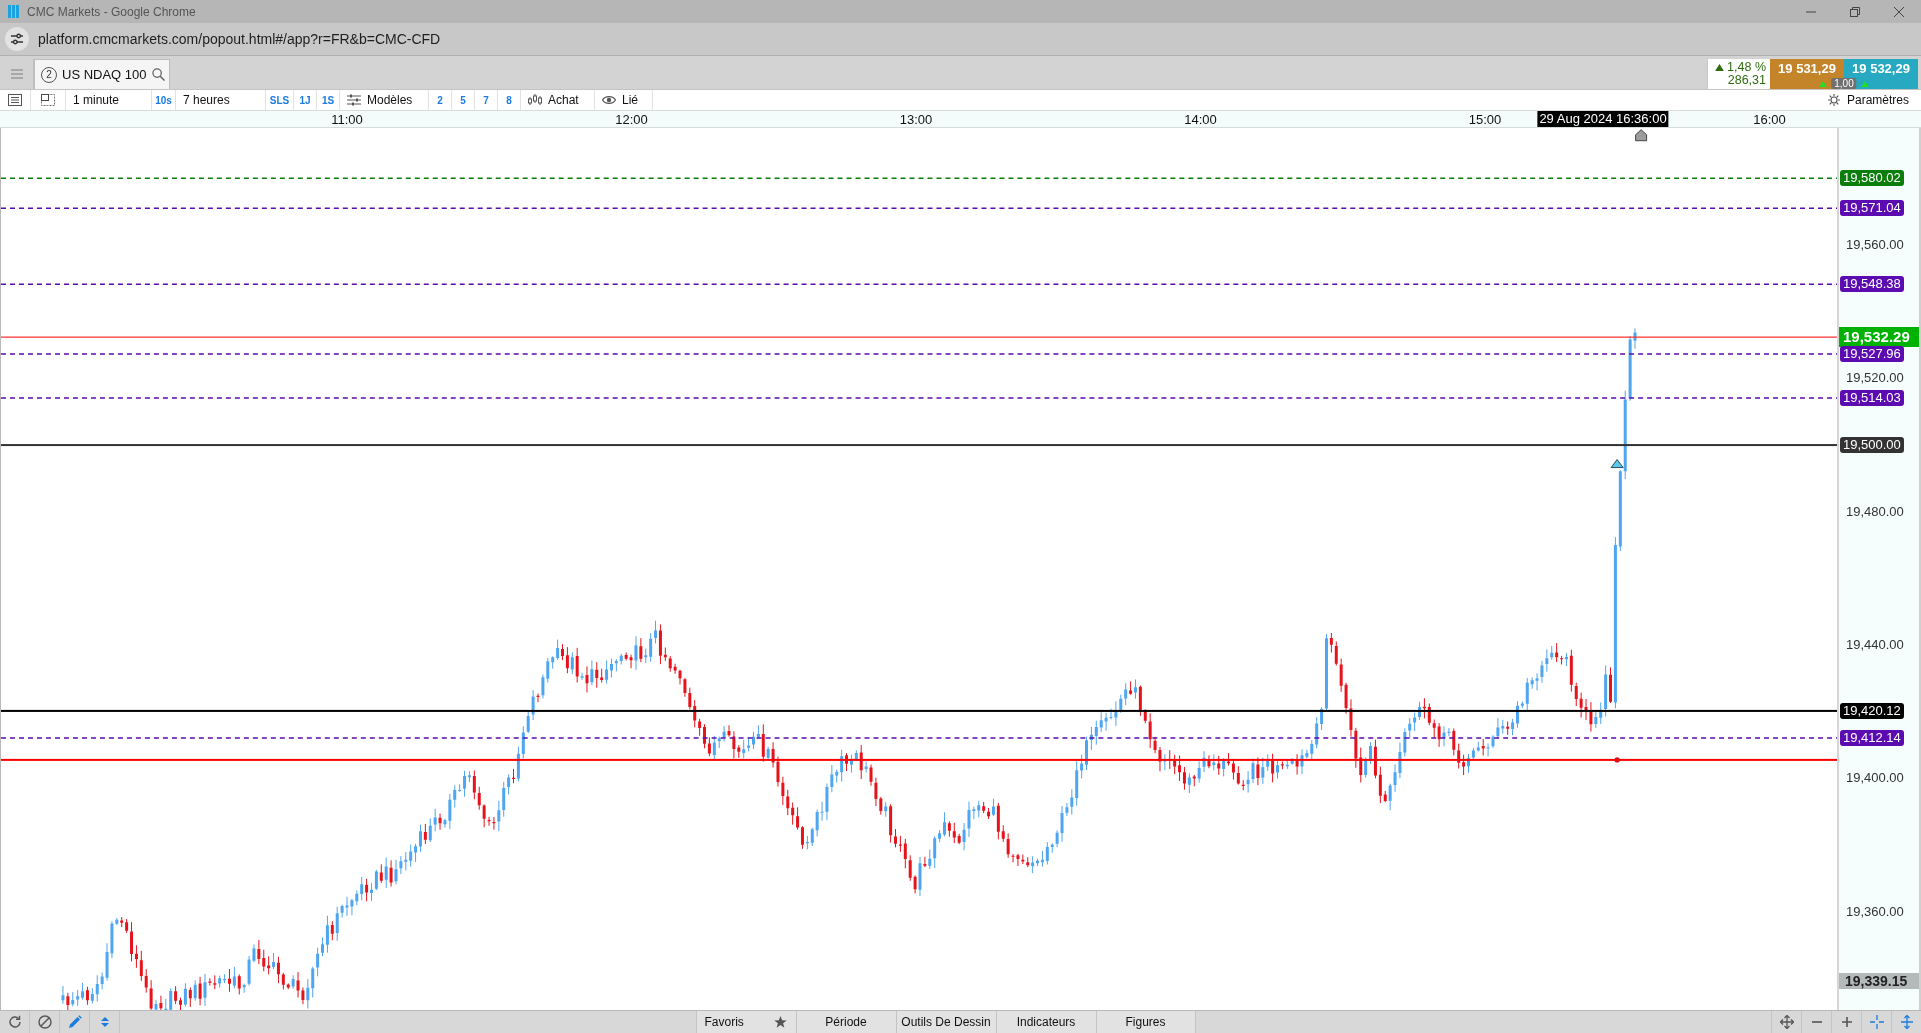  I want to click on crosshair-price-label: 19,339.15, so click(1879, 981).